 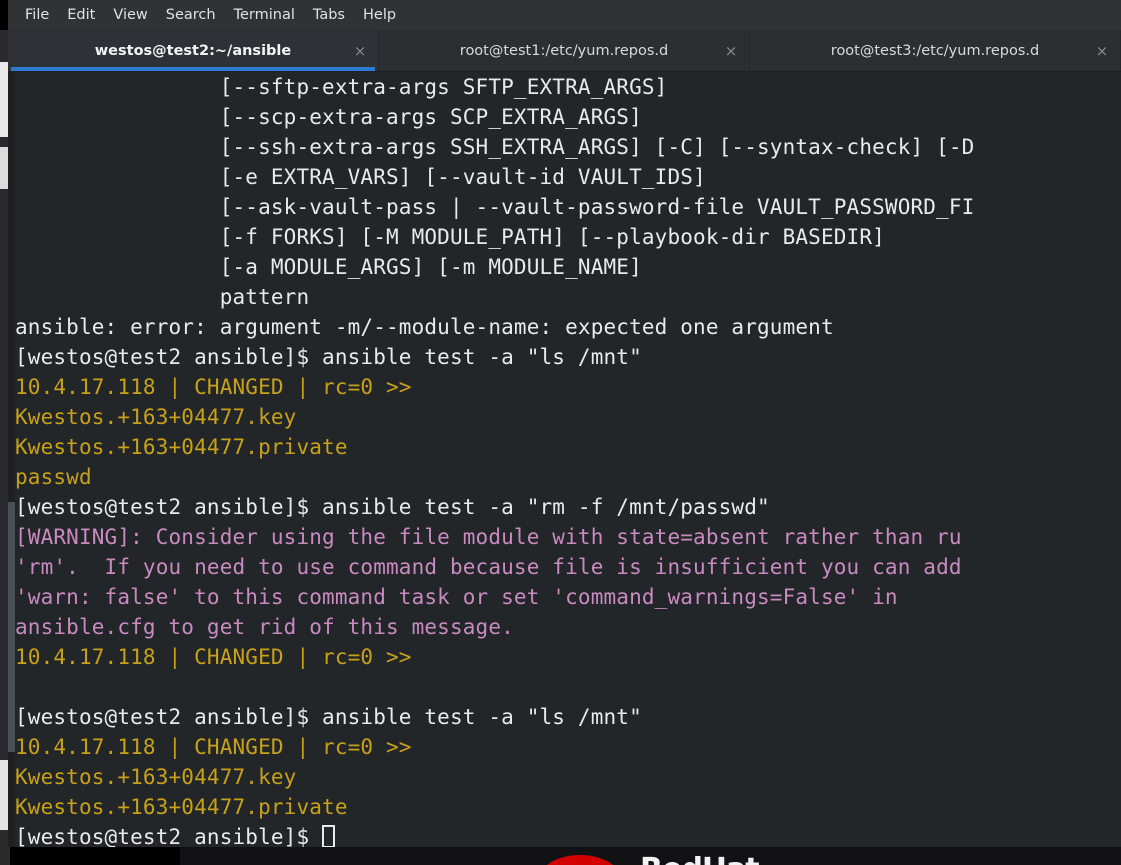 What do you see at coordinates (328, 267) in the screenshot?
I see `terminal-line: [-a MODULE_ARGS] [-m MODULE_NAME]` at bounding box center [328, 267].